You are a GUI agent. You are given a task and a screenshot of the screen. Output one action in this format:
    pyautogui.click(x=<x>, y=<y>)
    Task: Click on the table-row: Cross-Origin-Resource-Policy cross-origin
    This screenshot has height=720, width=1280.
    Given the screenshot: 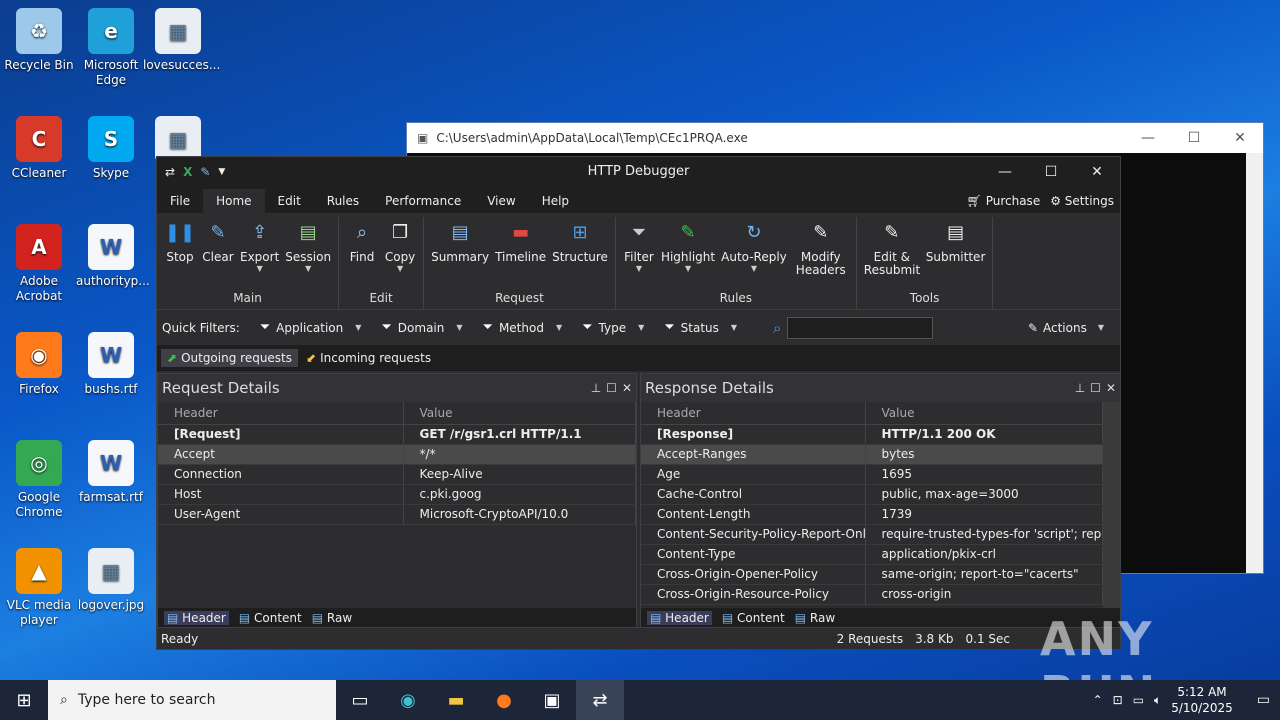 What is the action you would take?
    pyautogui.click(x=872, y=594)
    